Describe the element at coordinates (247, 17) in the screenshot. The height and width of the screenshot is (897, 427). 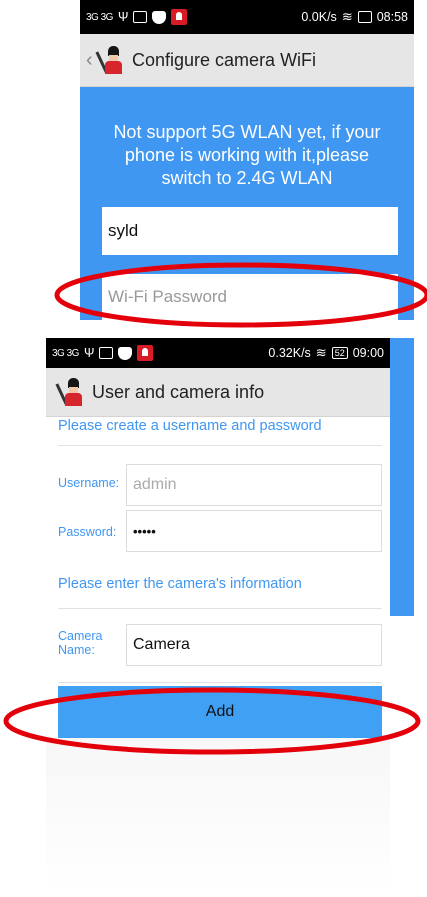
I see `status-bar: 3G 3G Ψ 0.0K/s ≋ 08:58` at that location.